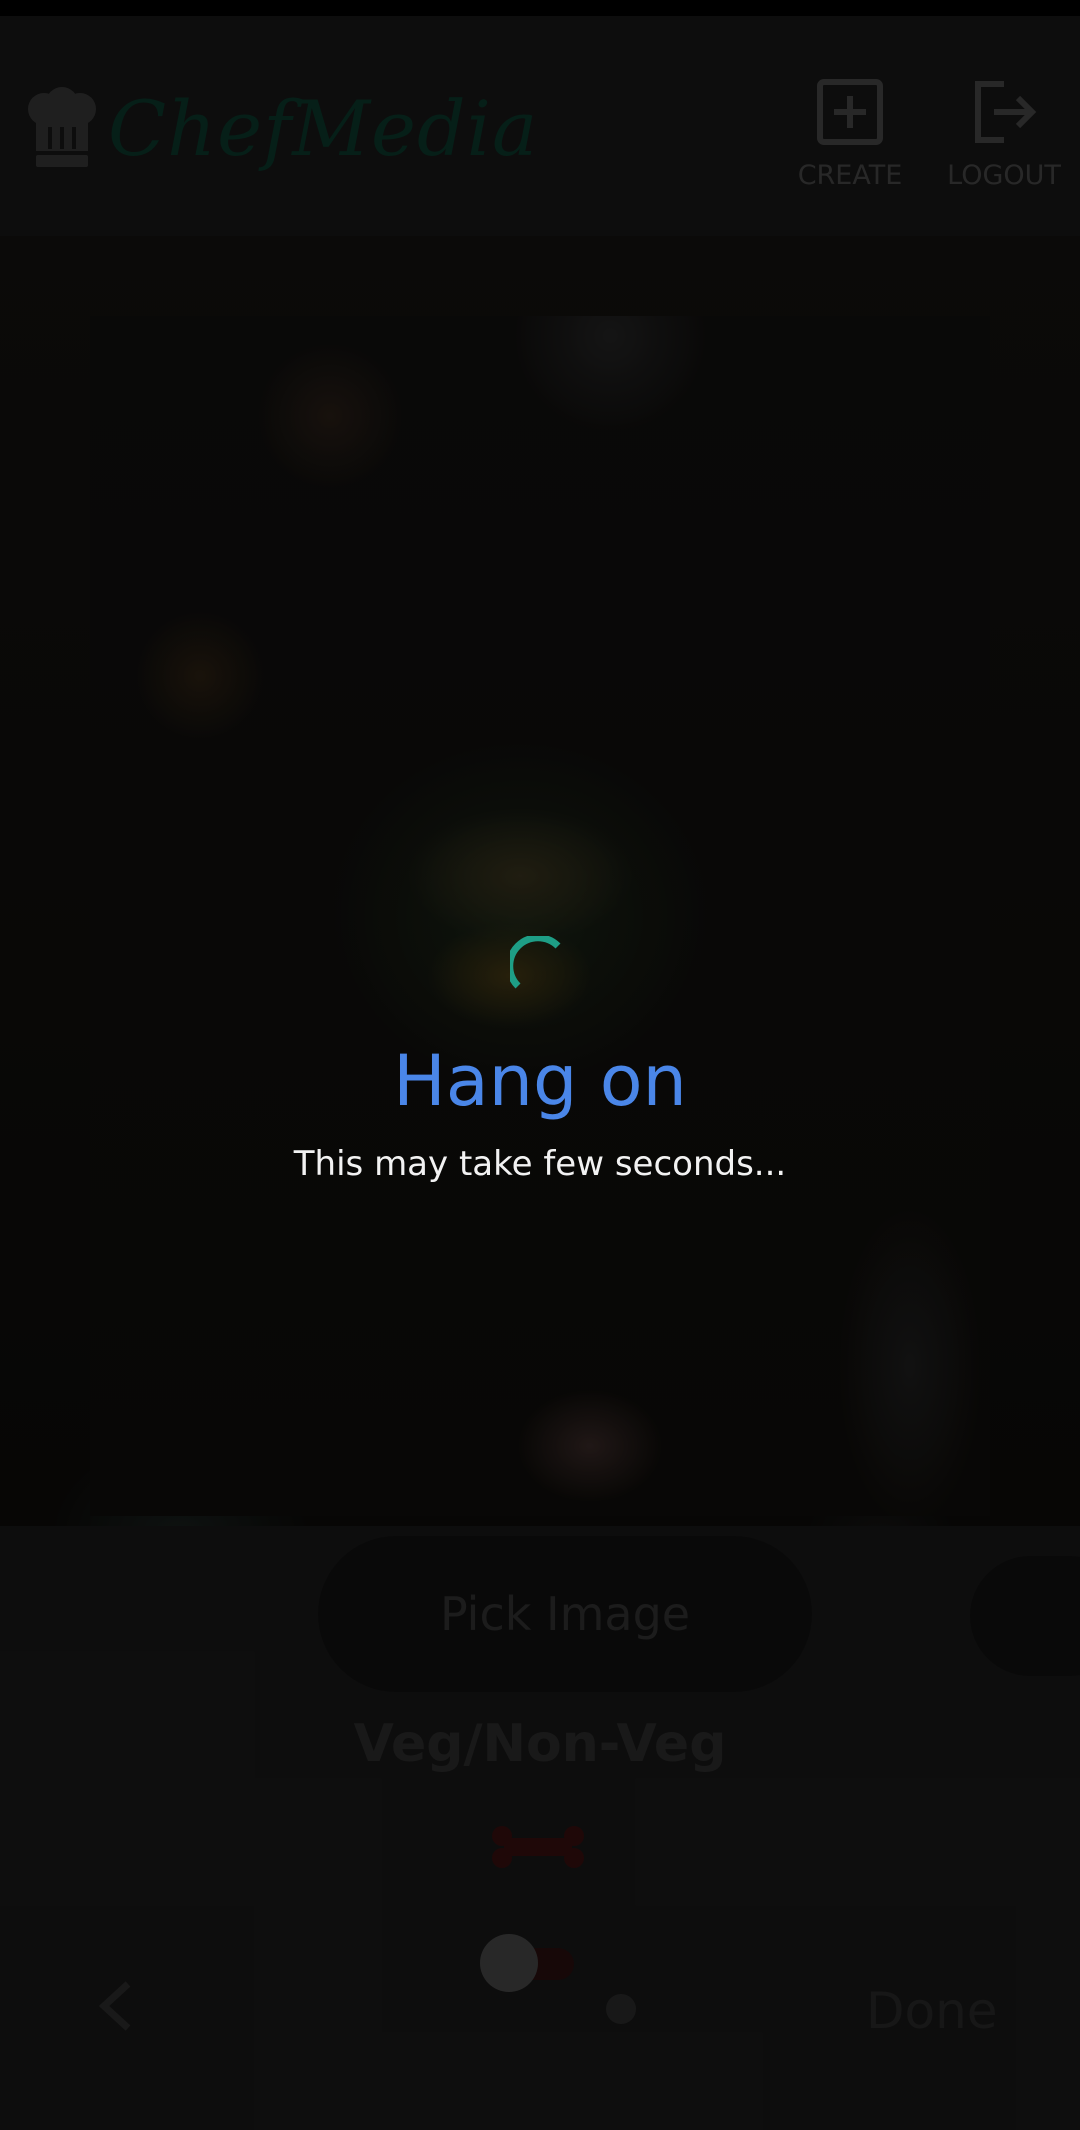 Image resolution: width=1080 pixels, height=2130 pixels. I want to click on loading-title: Hang on, so click(540, 1081).